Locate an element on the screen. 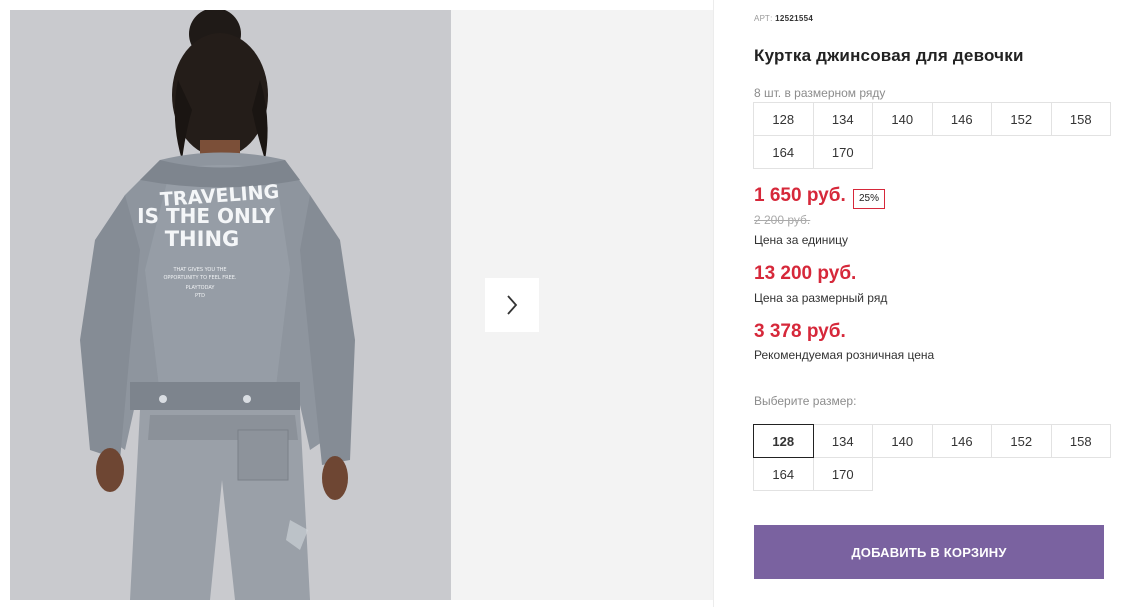 The image size is (1130, 607). add-to-cart-button: ДОБАВИТЬ В КОРЗИНУ is located at coordinates (929, 552).